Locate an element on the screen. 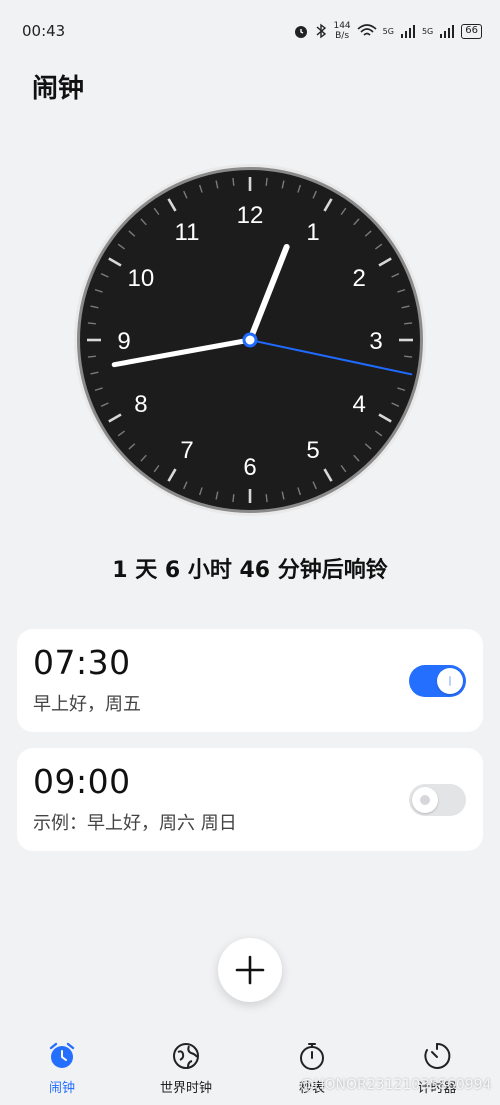 Image resolution: width=500 pixels, height=1105 pixels. clock-numeral: 3 is located at coordinates (375, 341).